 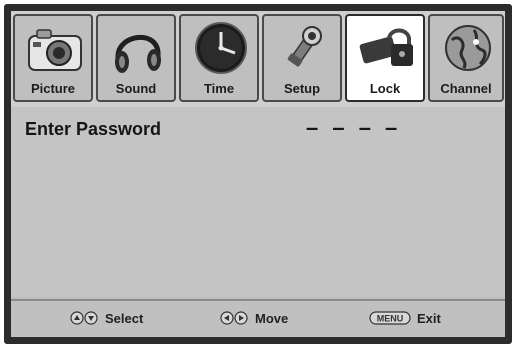 I want to click on tab-picture: Picture, so click(x=53, y=58).